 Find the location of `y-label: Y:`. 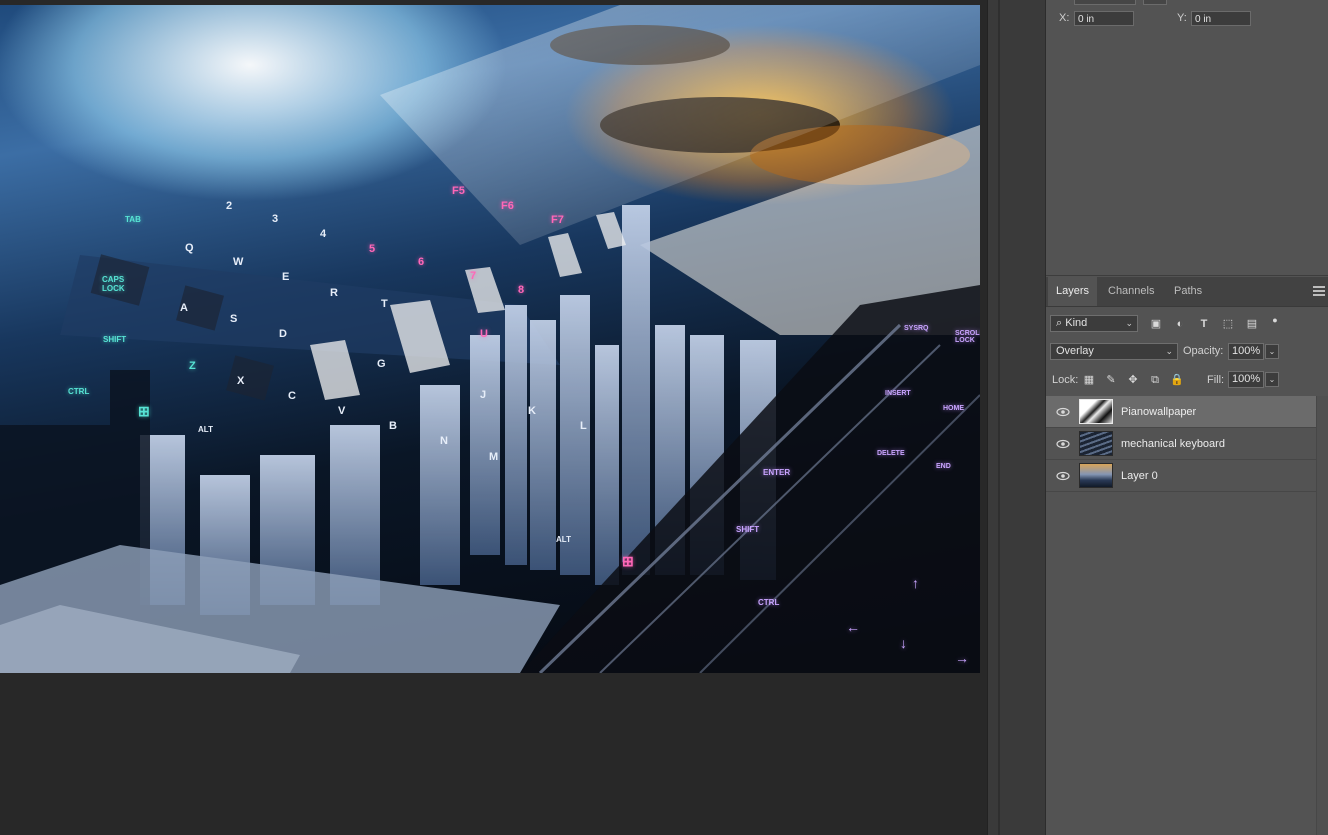

y-label: Y: is located at coordinates (1182, 18).